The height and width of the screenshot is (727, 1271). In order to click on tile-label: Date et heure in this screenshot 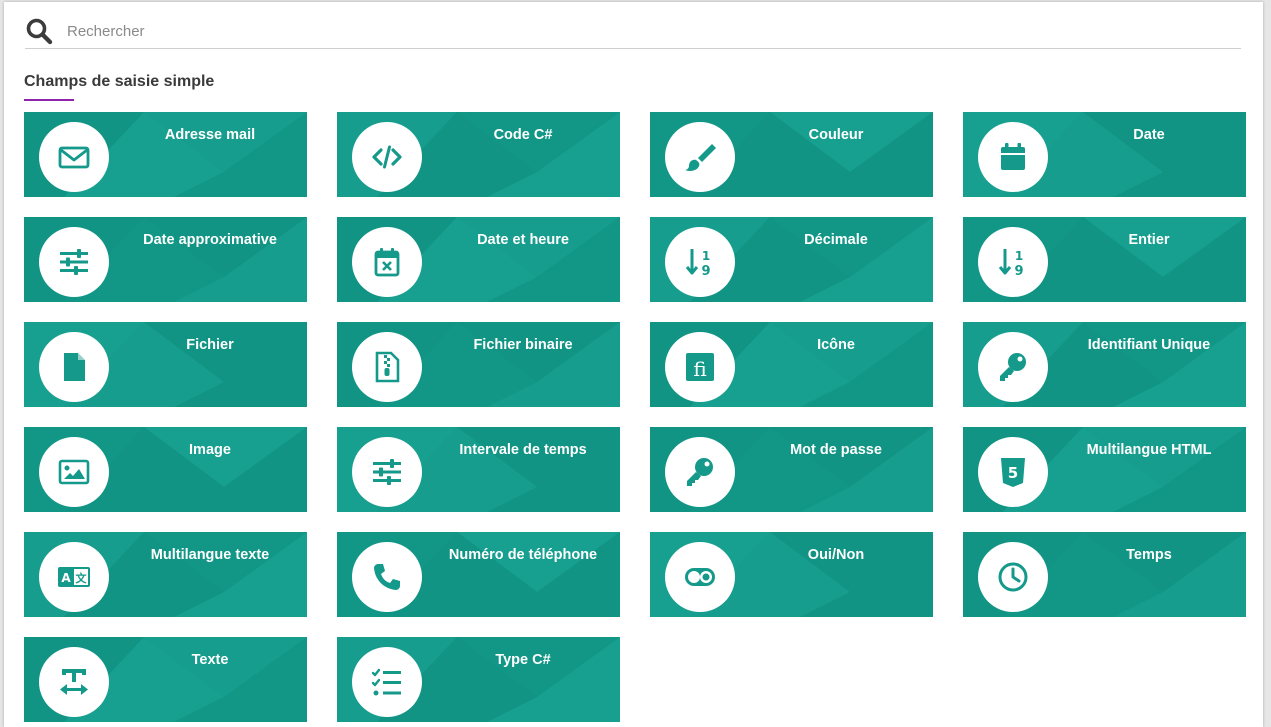, I will do `click(523, 240)`.